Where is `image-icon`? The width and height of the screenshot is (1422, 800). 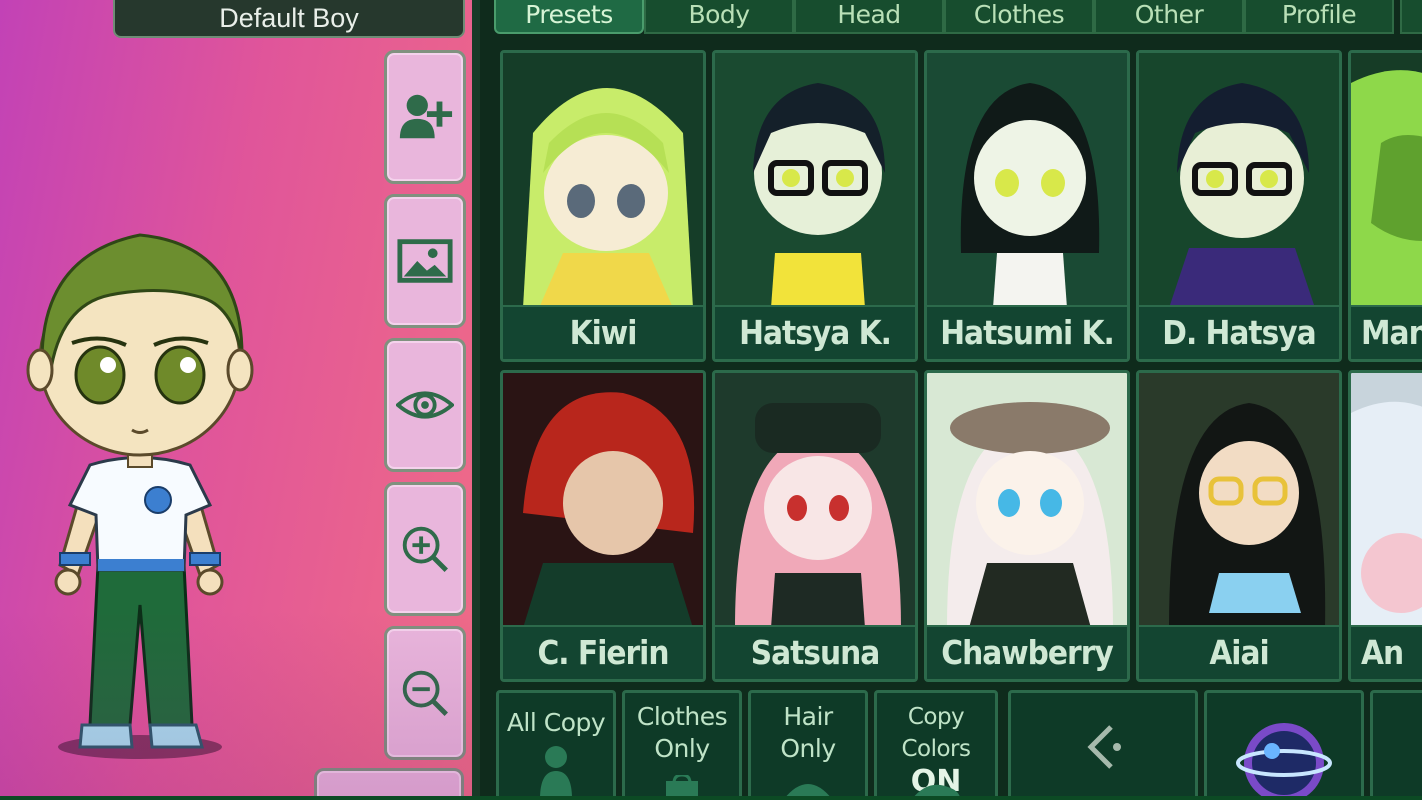
image-icon is located at coordinates (425, 261).